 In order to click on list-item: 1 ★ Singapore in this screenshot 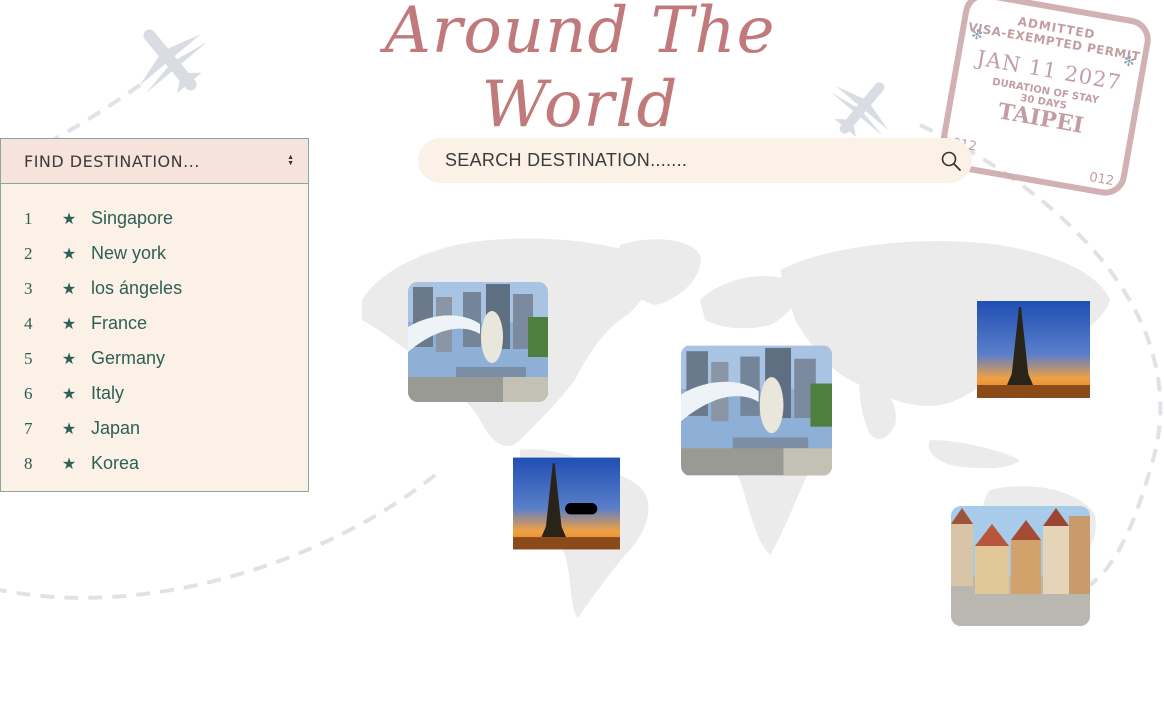, I will do `click(154, 218)`.